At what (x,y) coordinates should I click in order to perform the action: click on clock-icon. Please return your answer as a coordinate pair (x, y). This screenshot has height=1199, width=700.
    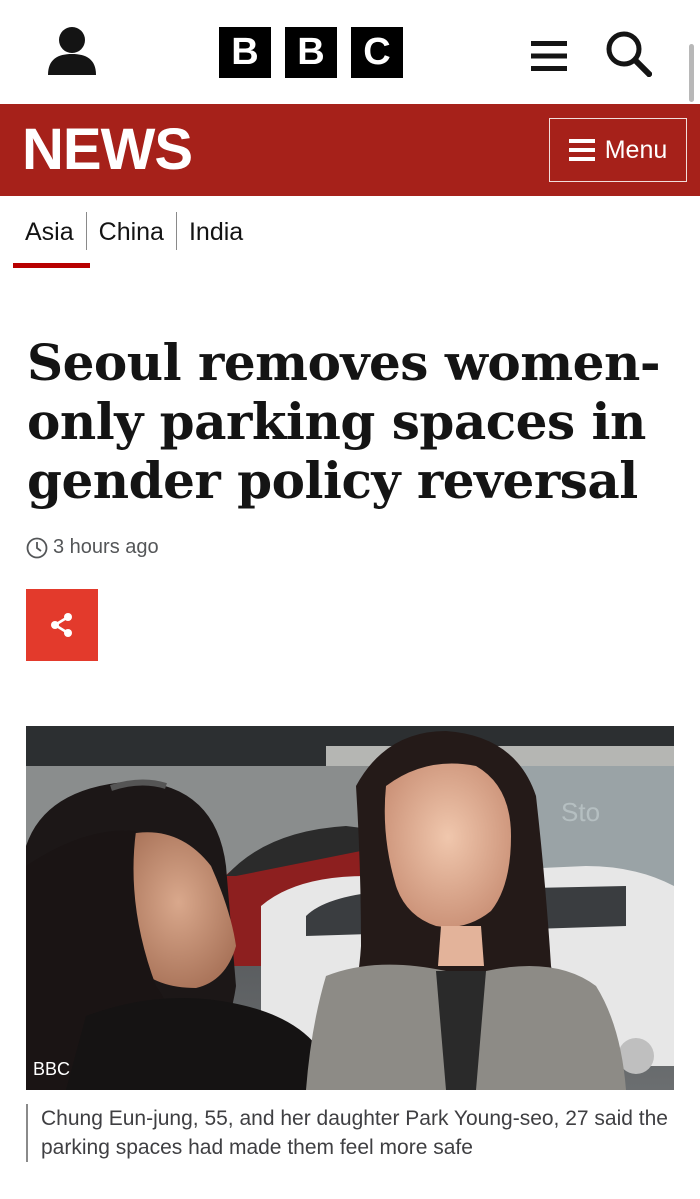
    Looking at the image, I should click on (37, 547).